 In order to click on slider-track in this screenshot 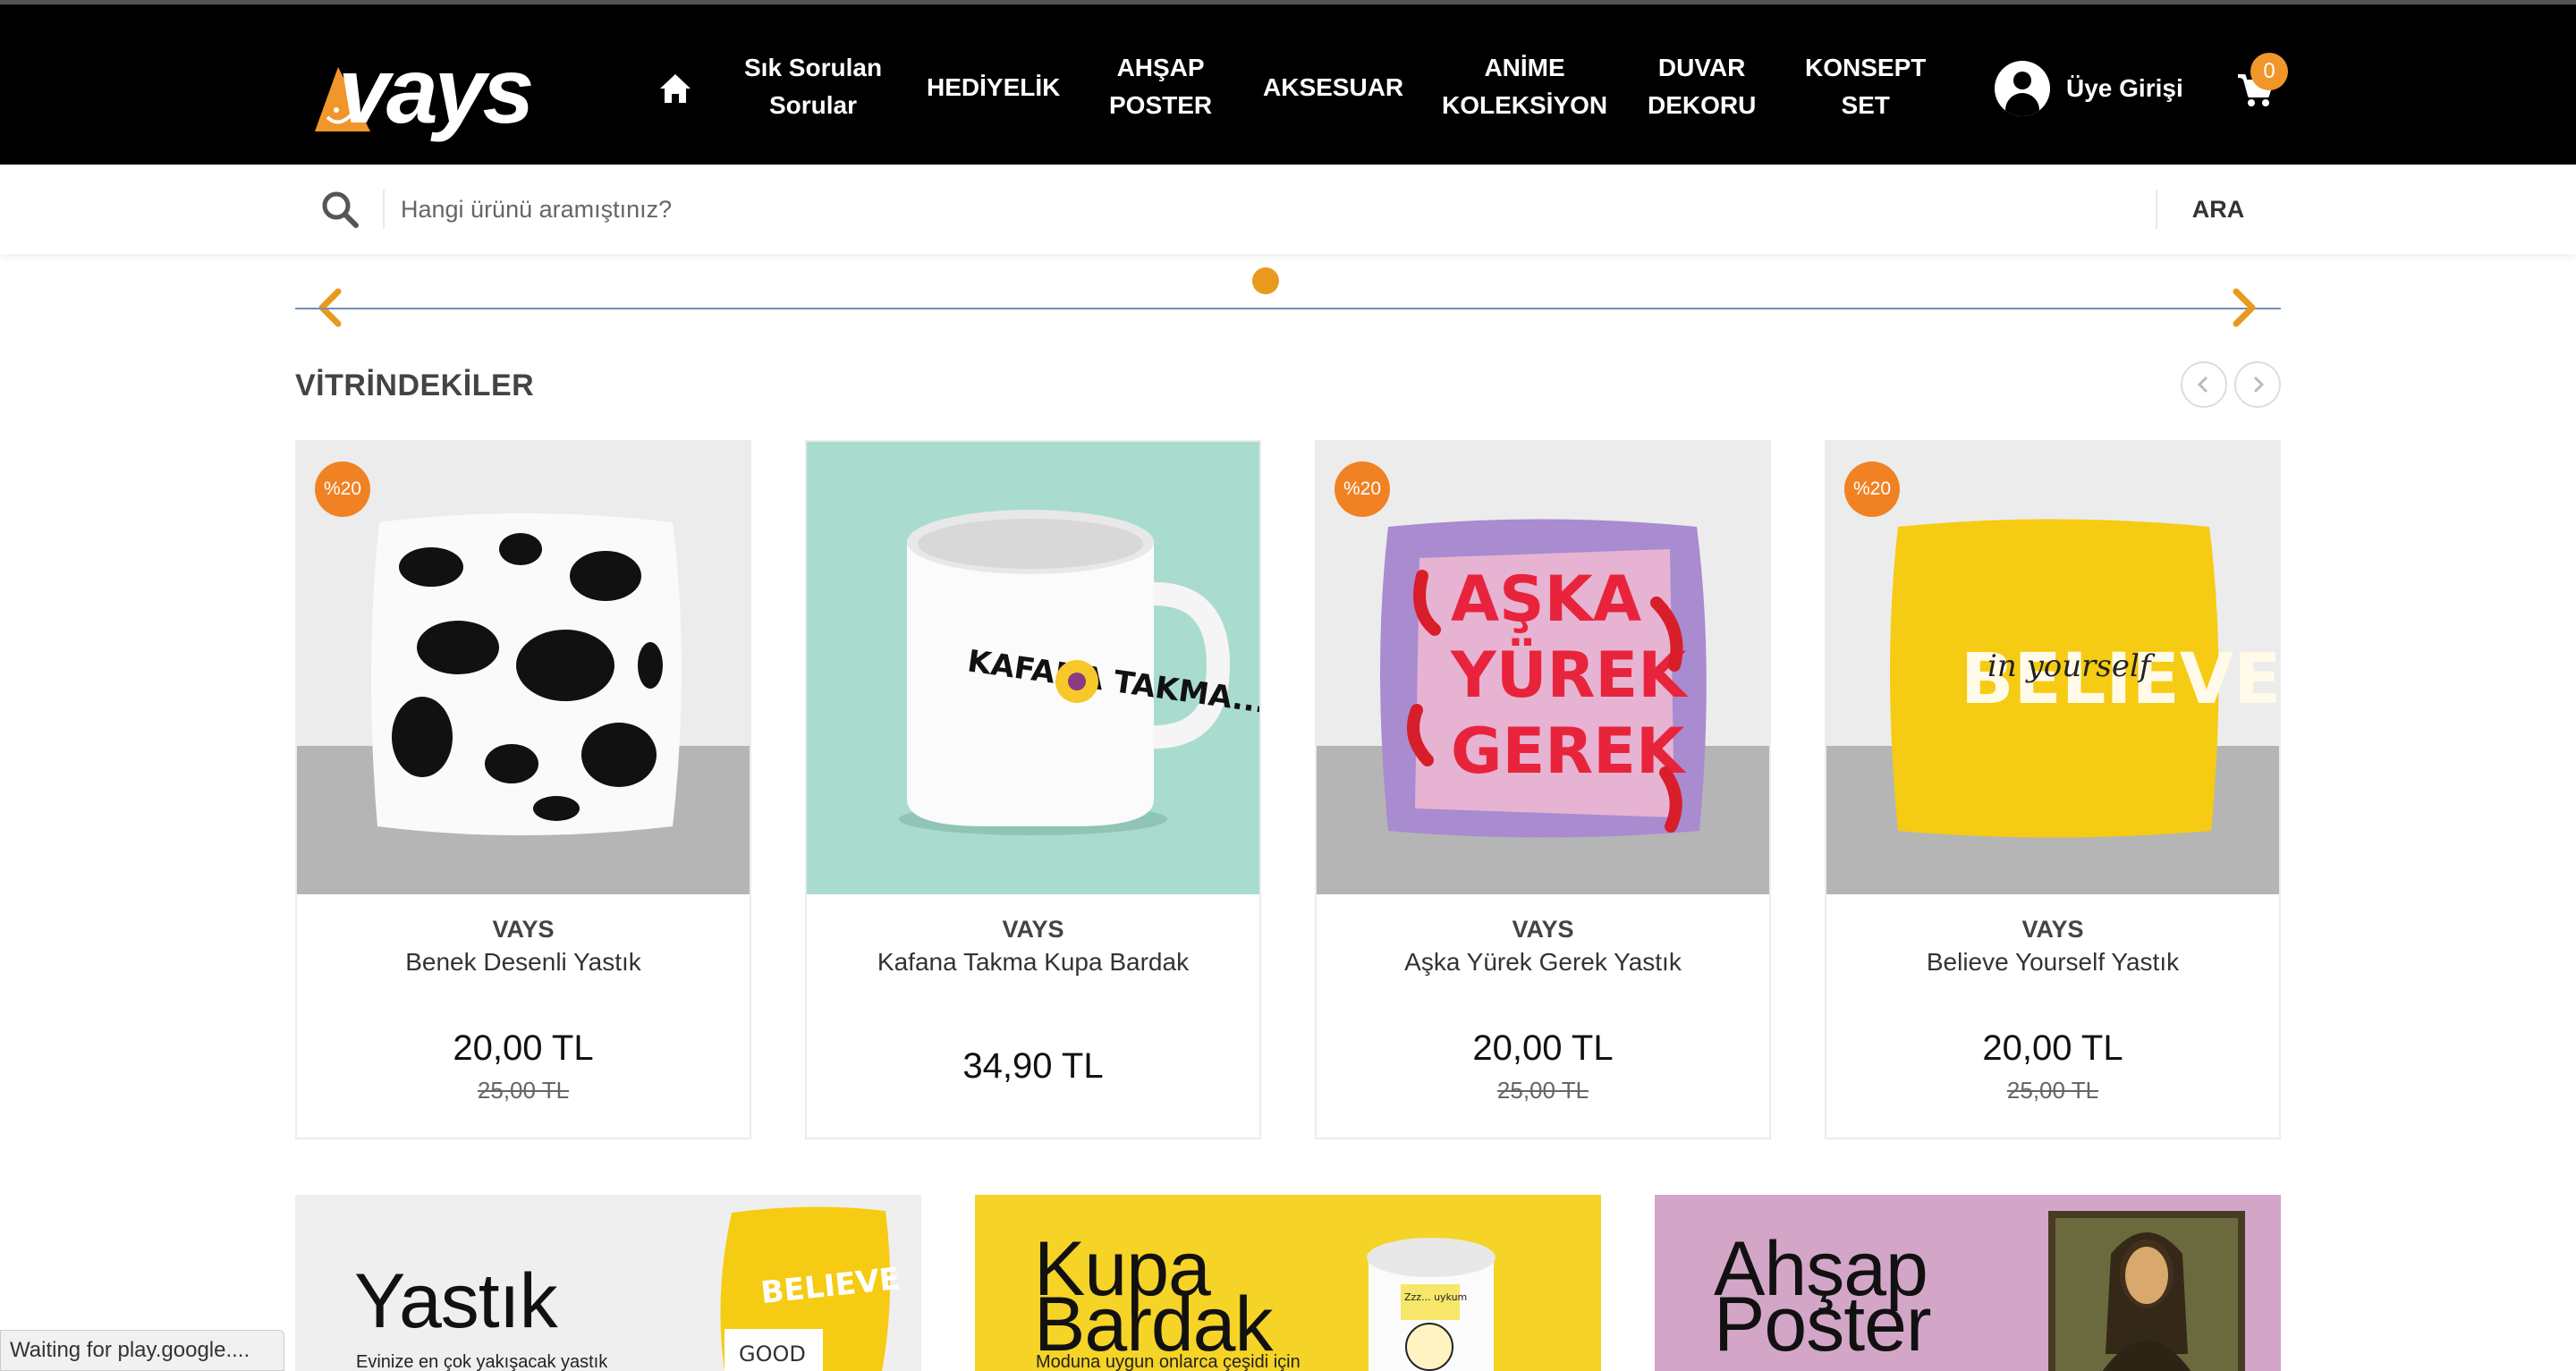, I will do `click(1288, 308)`.